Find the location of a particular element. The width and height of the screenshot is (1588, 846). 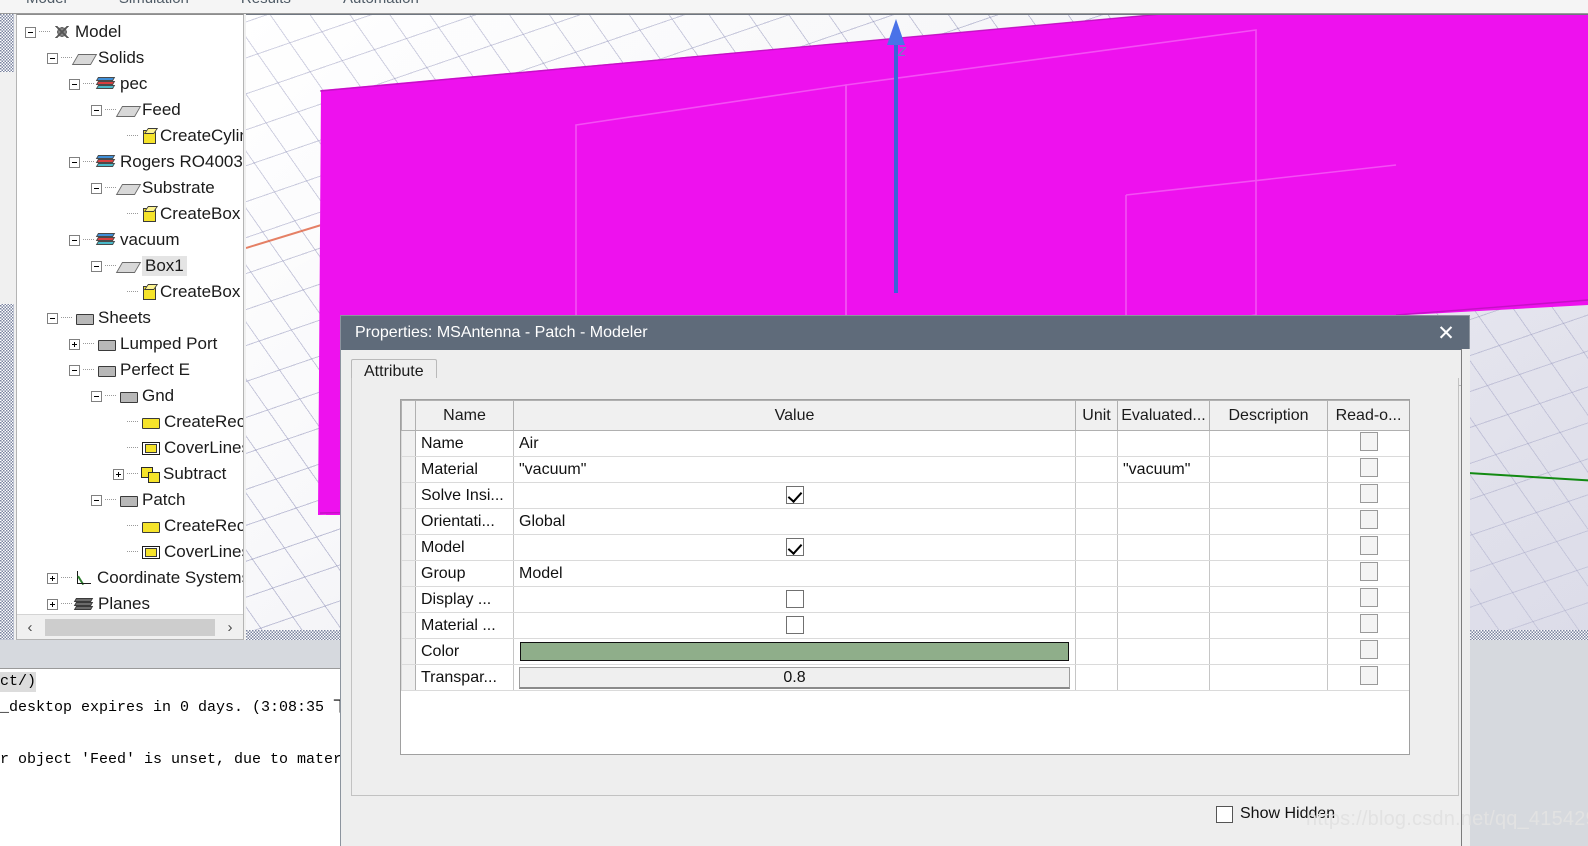

property-value-cell: Air is located at coordinates (794, 443).